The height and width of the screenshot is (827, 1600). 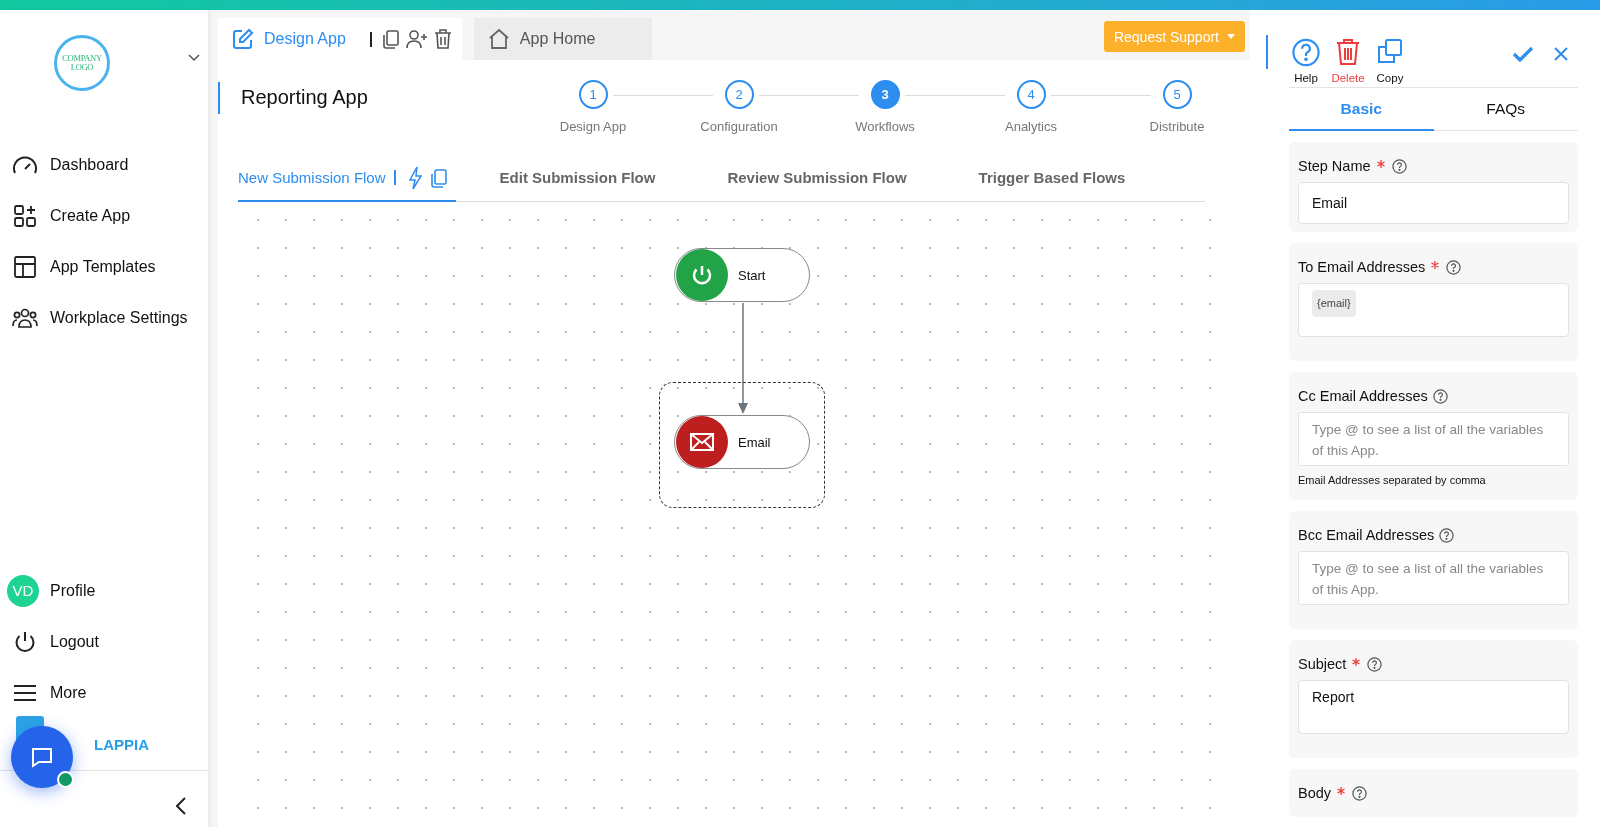 What do you see at coordinates (1433, 310) in the screenshot?
I see `email-field: {email}` at bounding box center [1433, 310].